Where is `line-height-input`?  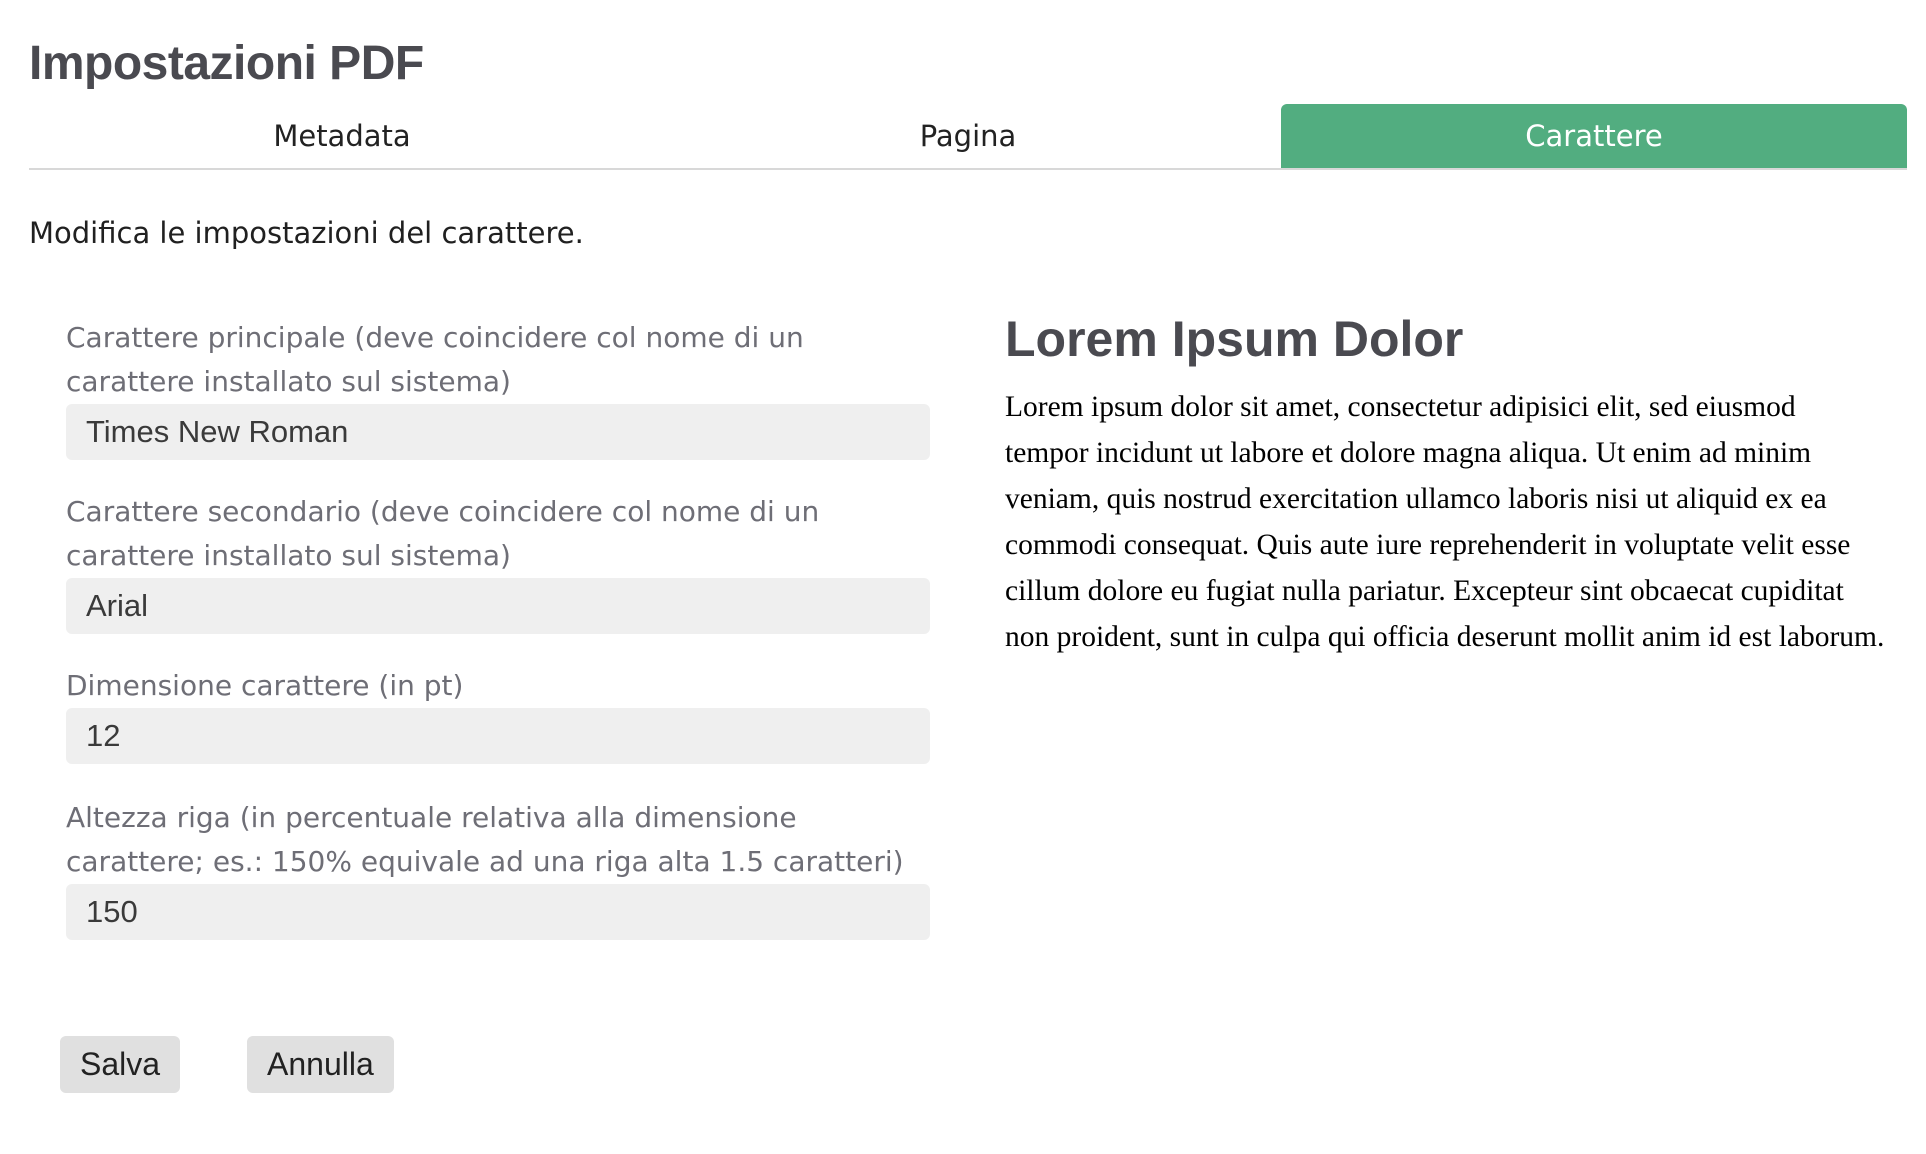
line-height-input is located at coordinates (498, 912).